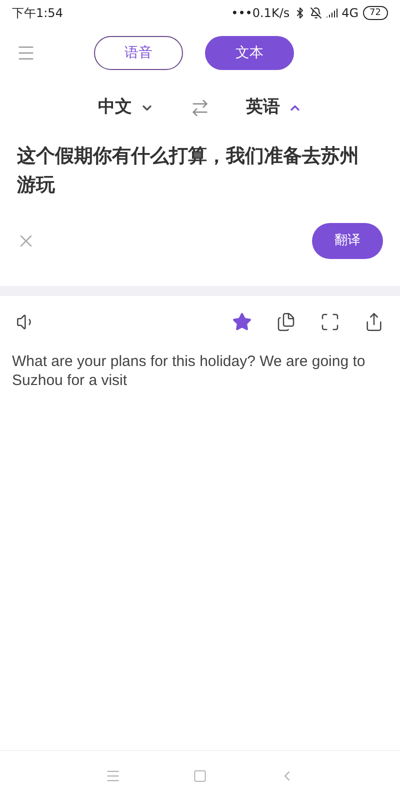 The width and height of the screenshot is (400, 800). Describe the element at coordinates (188, 371) in the screenshot. I see `translation-text: What are your plans for this holiday? We are going to Suzhou for a visit` at that location.